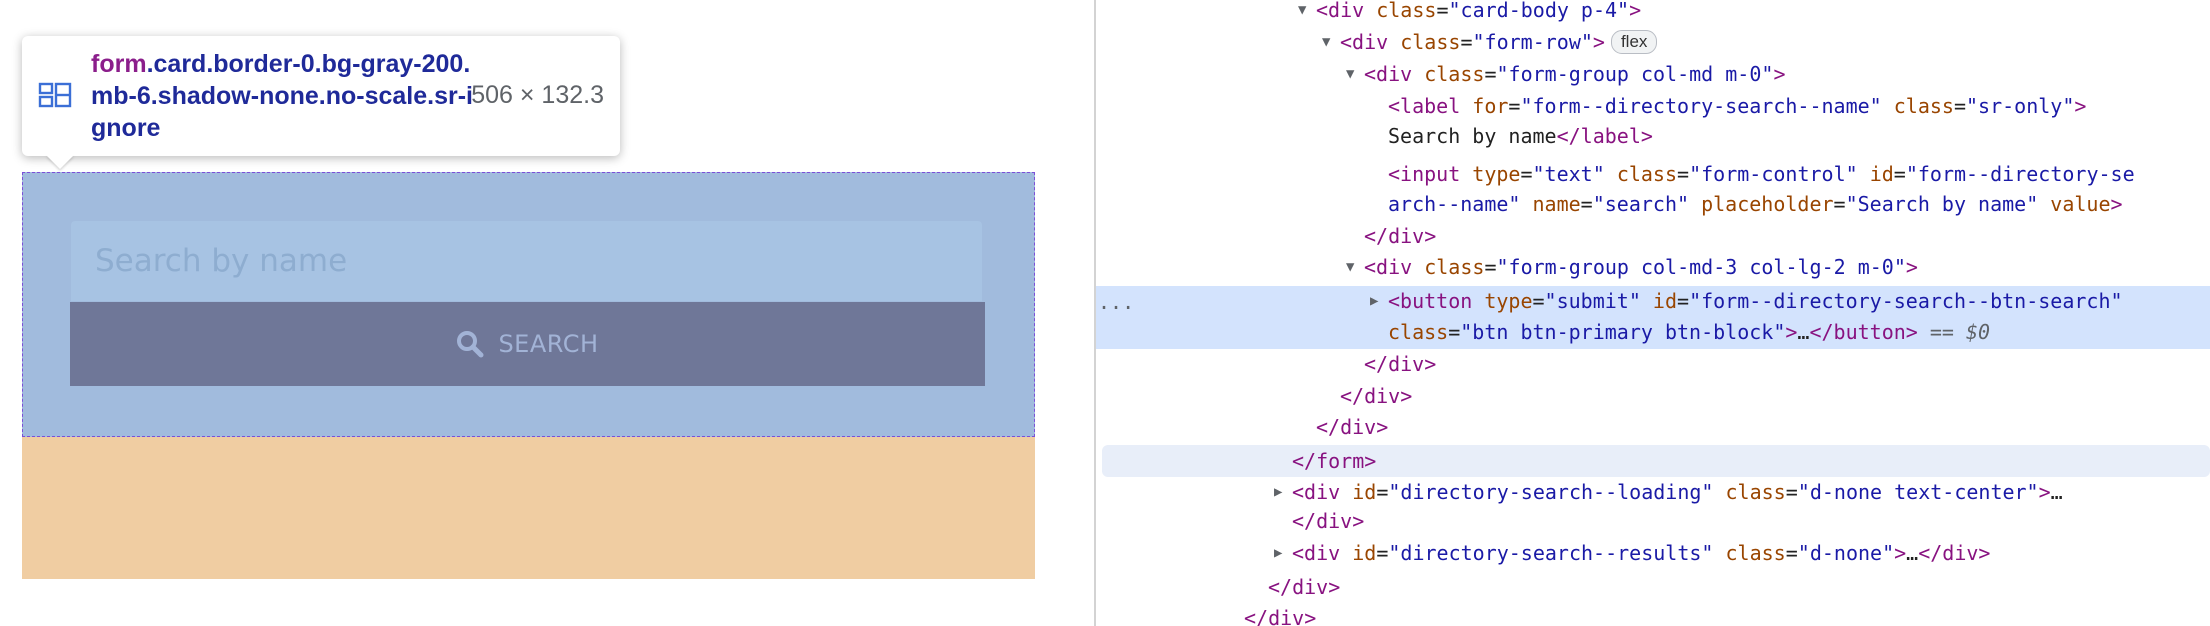 The height and width of the screenshot is (626, 2210). I want to click on code-token: == $0, so click(1954, 332).